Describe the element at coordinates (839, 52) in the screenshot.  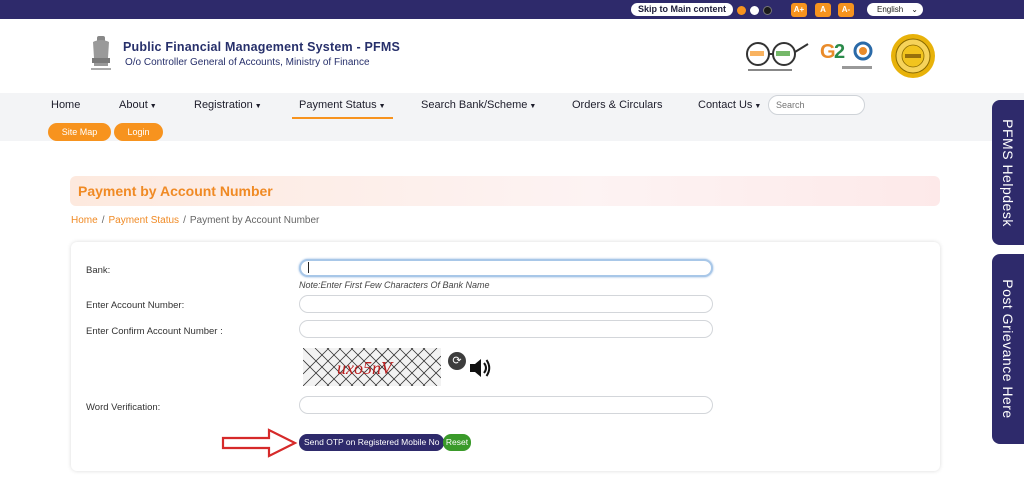
I see `svg-text: 2` at that location.